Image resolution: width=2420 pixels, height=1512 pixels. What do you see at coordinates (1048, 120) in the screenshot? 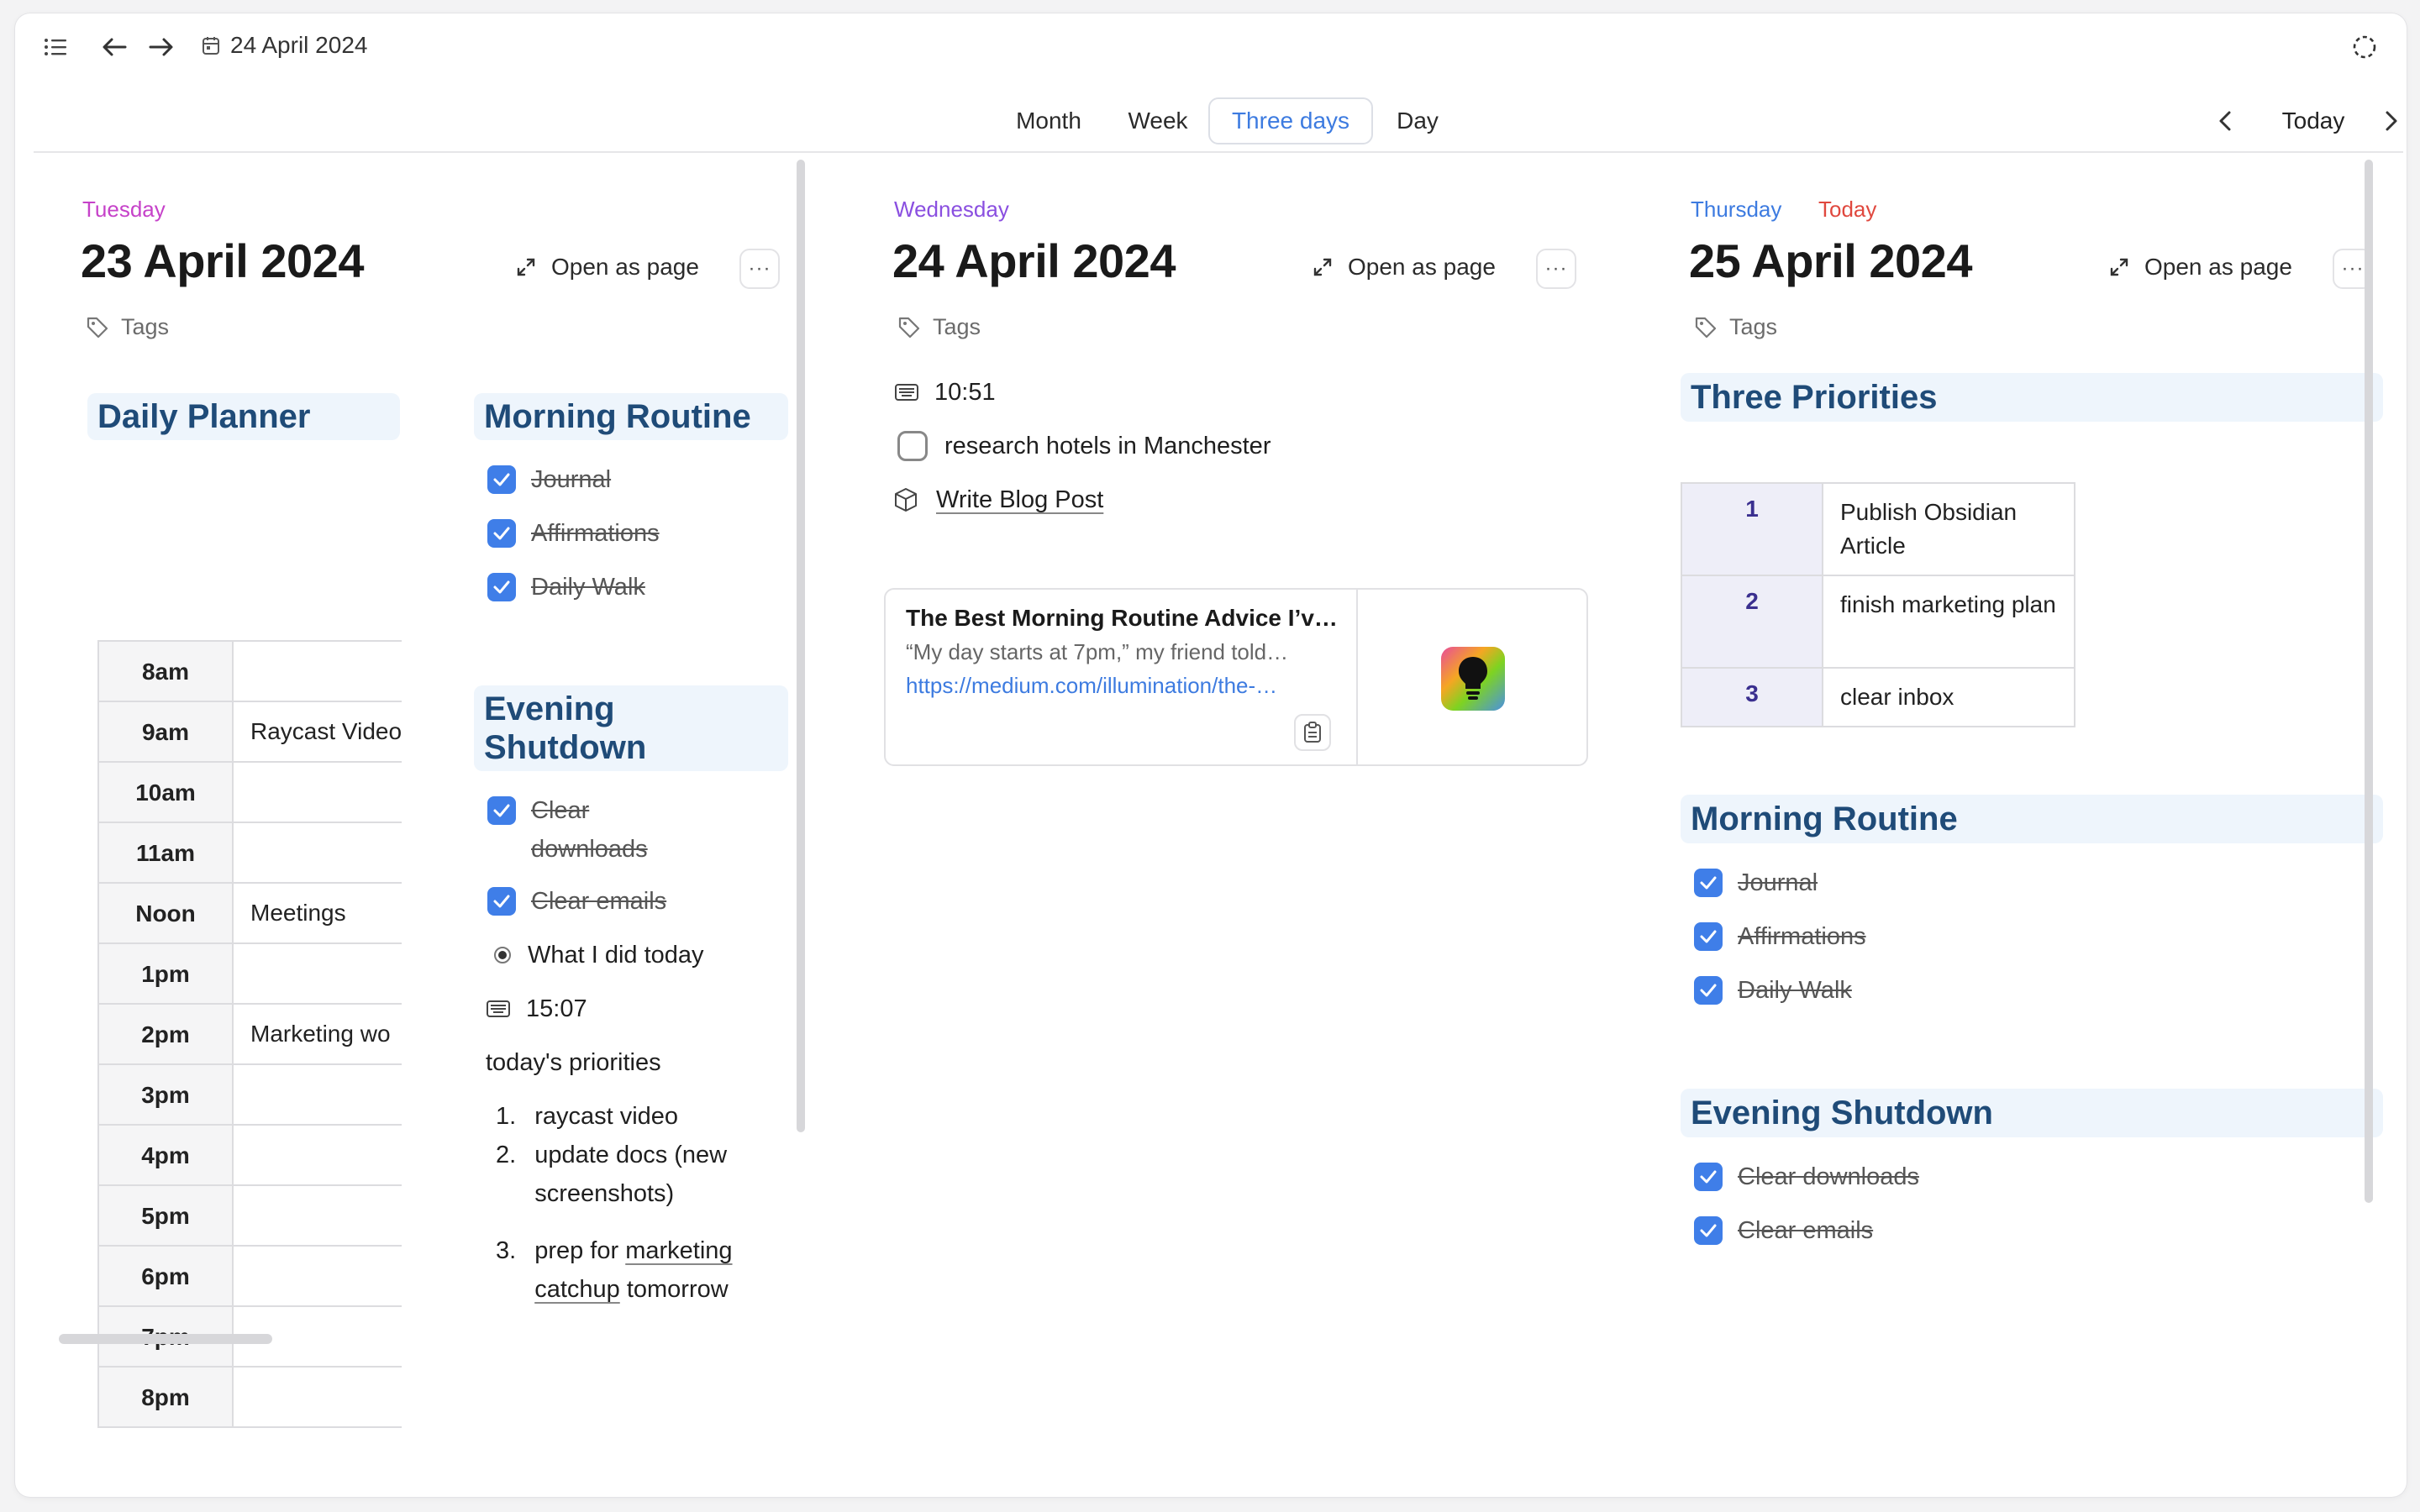
I see `view-month-button: Month` at bounding box center [1048, 120].